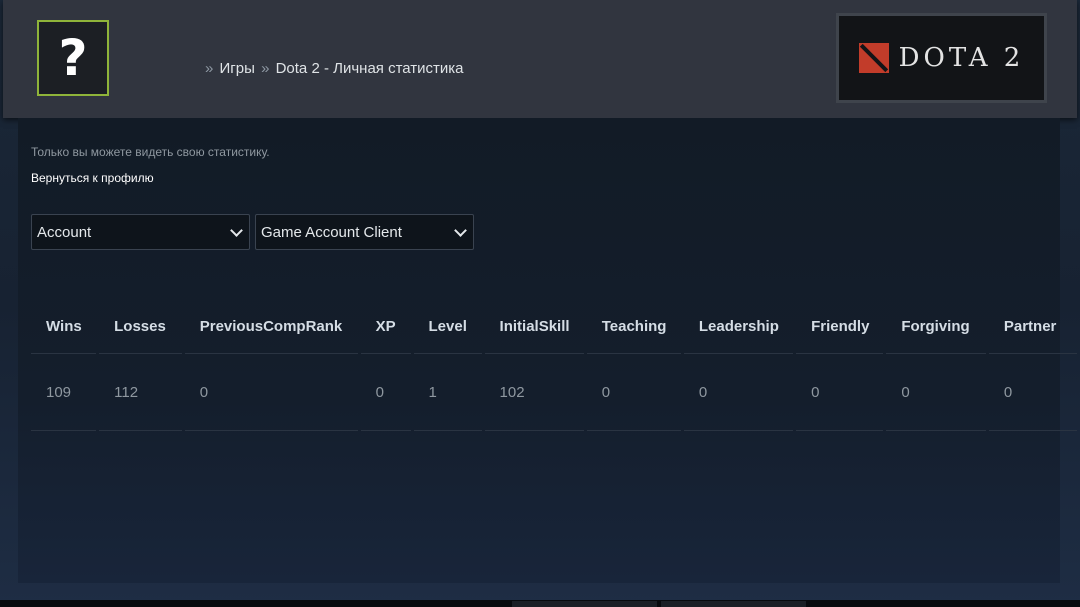 The height and width of the screenshot is (607, 1080). I want to click on dota-logo-icon, so click(873, 58).